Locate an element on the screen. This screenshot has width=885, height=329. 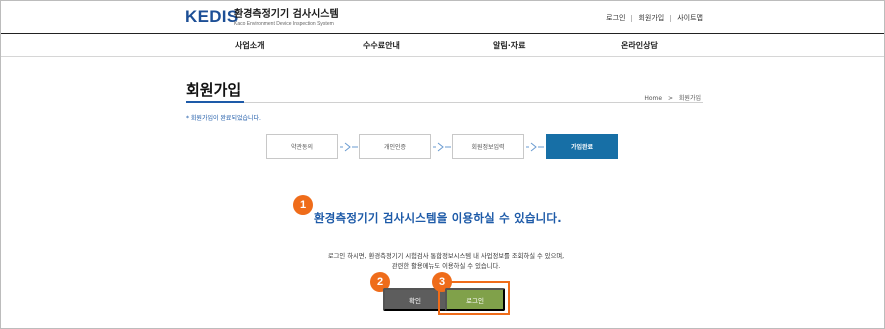
page-title: 회원가입 is located at coordinates (214, 90).